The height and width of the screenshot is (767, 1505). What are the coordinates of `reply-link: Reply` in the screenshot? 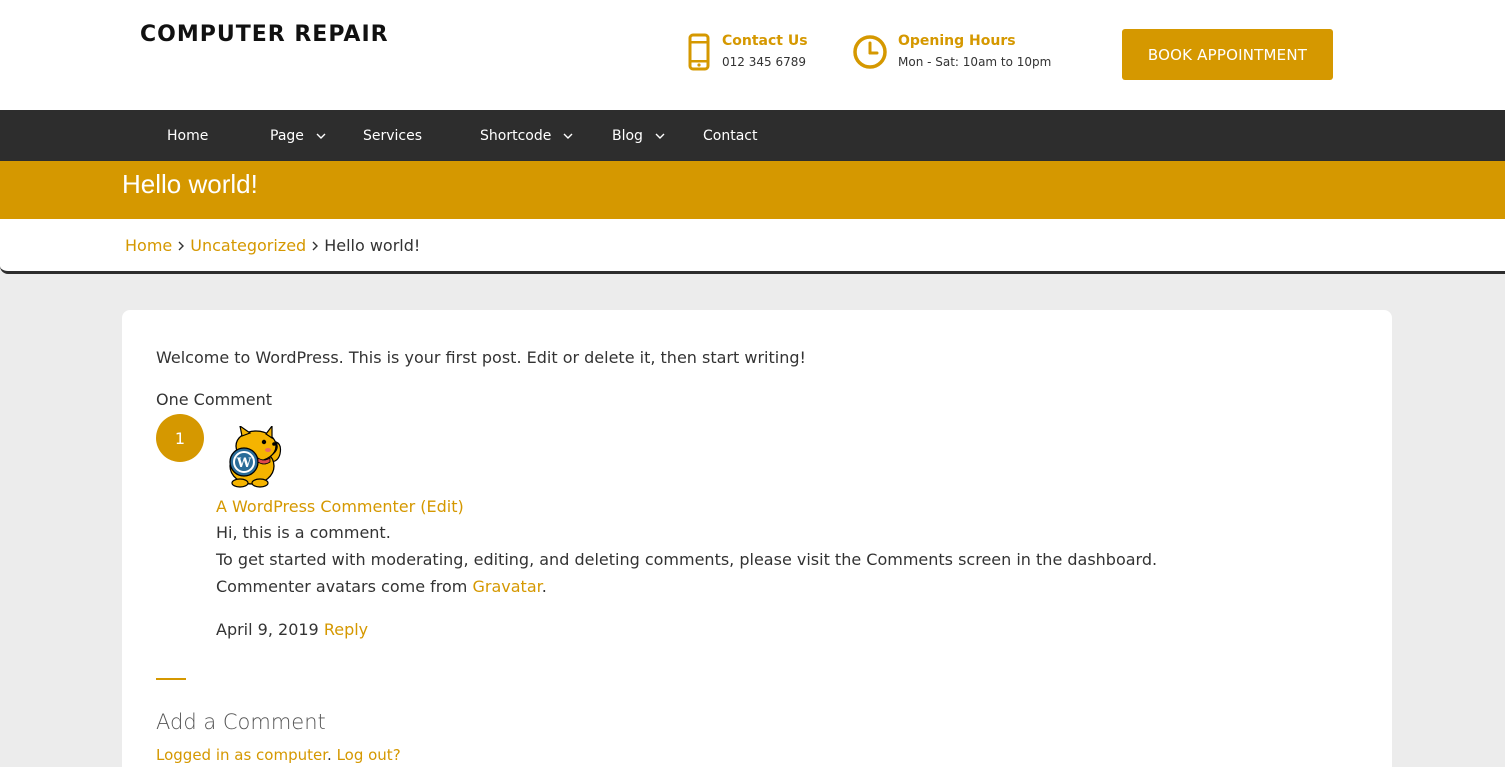 It's located at (346, 629).